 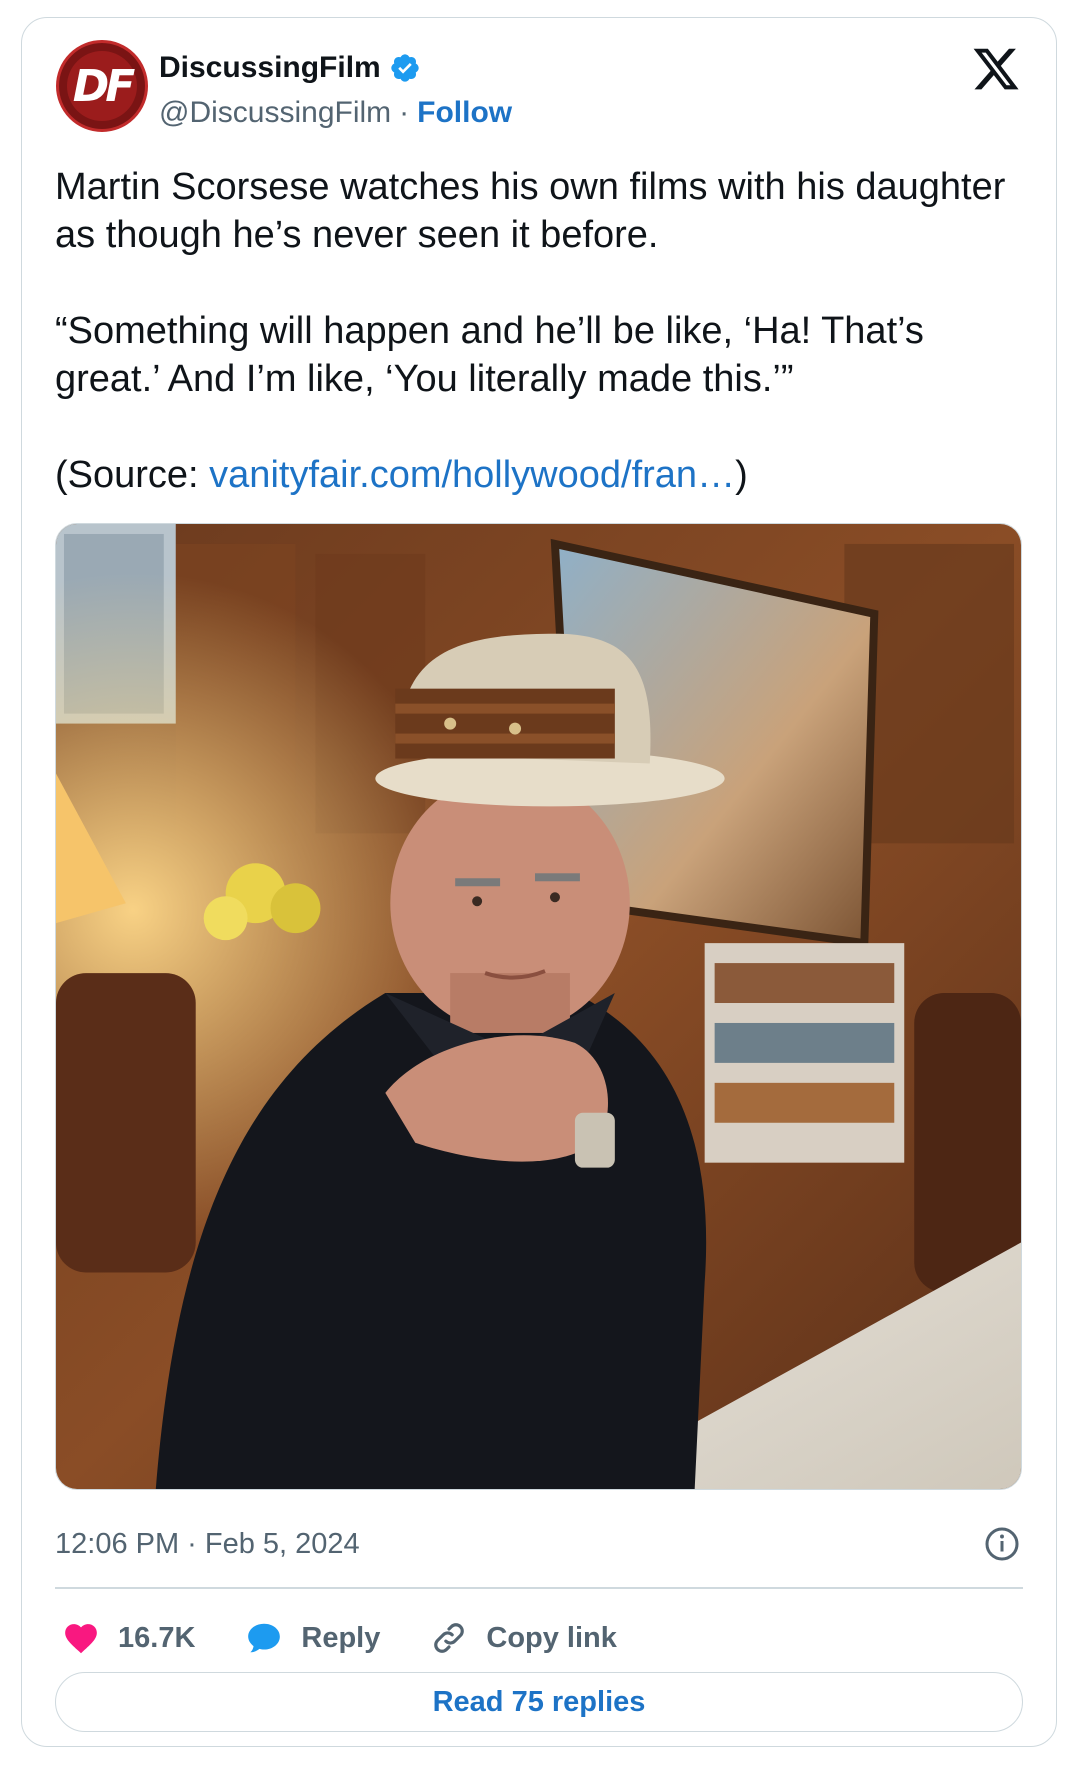 I want to click on link-icon, so click(x=449, y=1638).